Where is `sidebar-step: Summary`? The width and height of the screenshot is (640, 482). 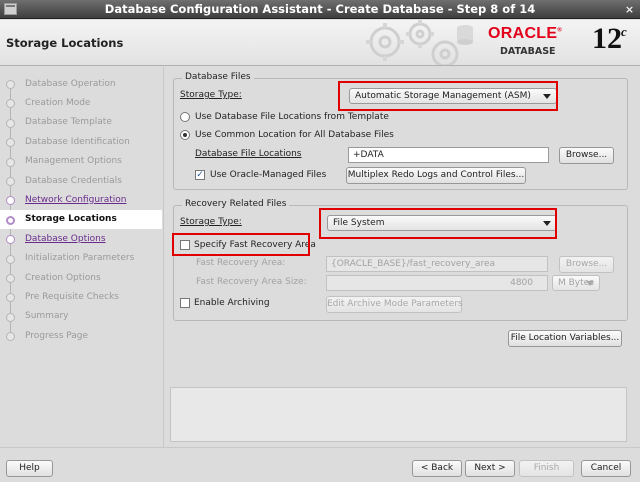
sidebar-step: Summary is located at coordinates (81, 316).